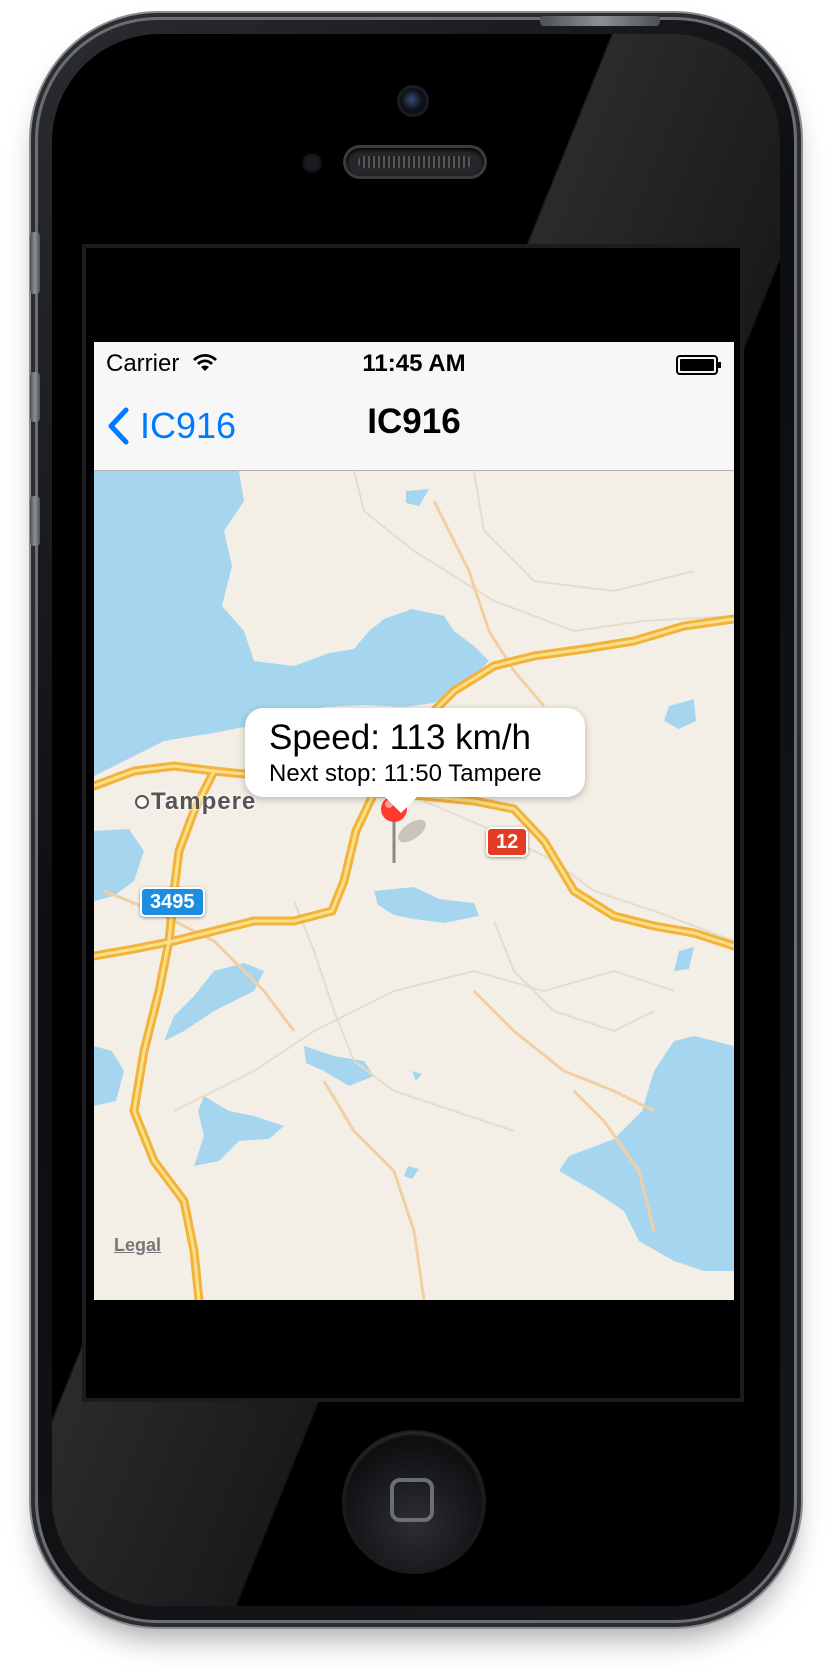  I want to click on city-label-tampere: Tampere, so click(204, 801).